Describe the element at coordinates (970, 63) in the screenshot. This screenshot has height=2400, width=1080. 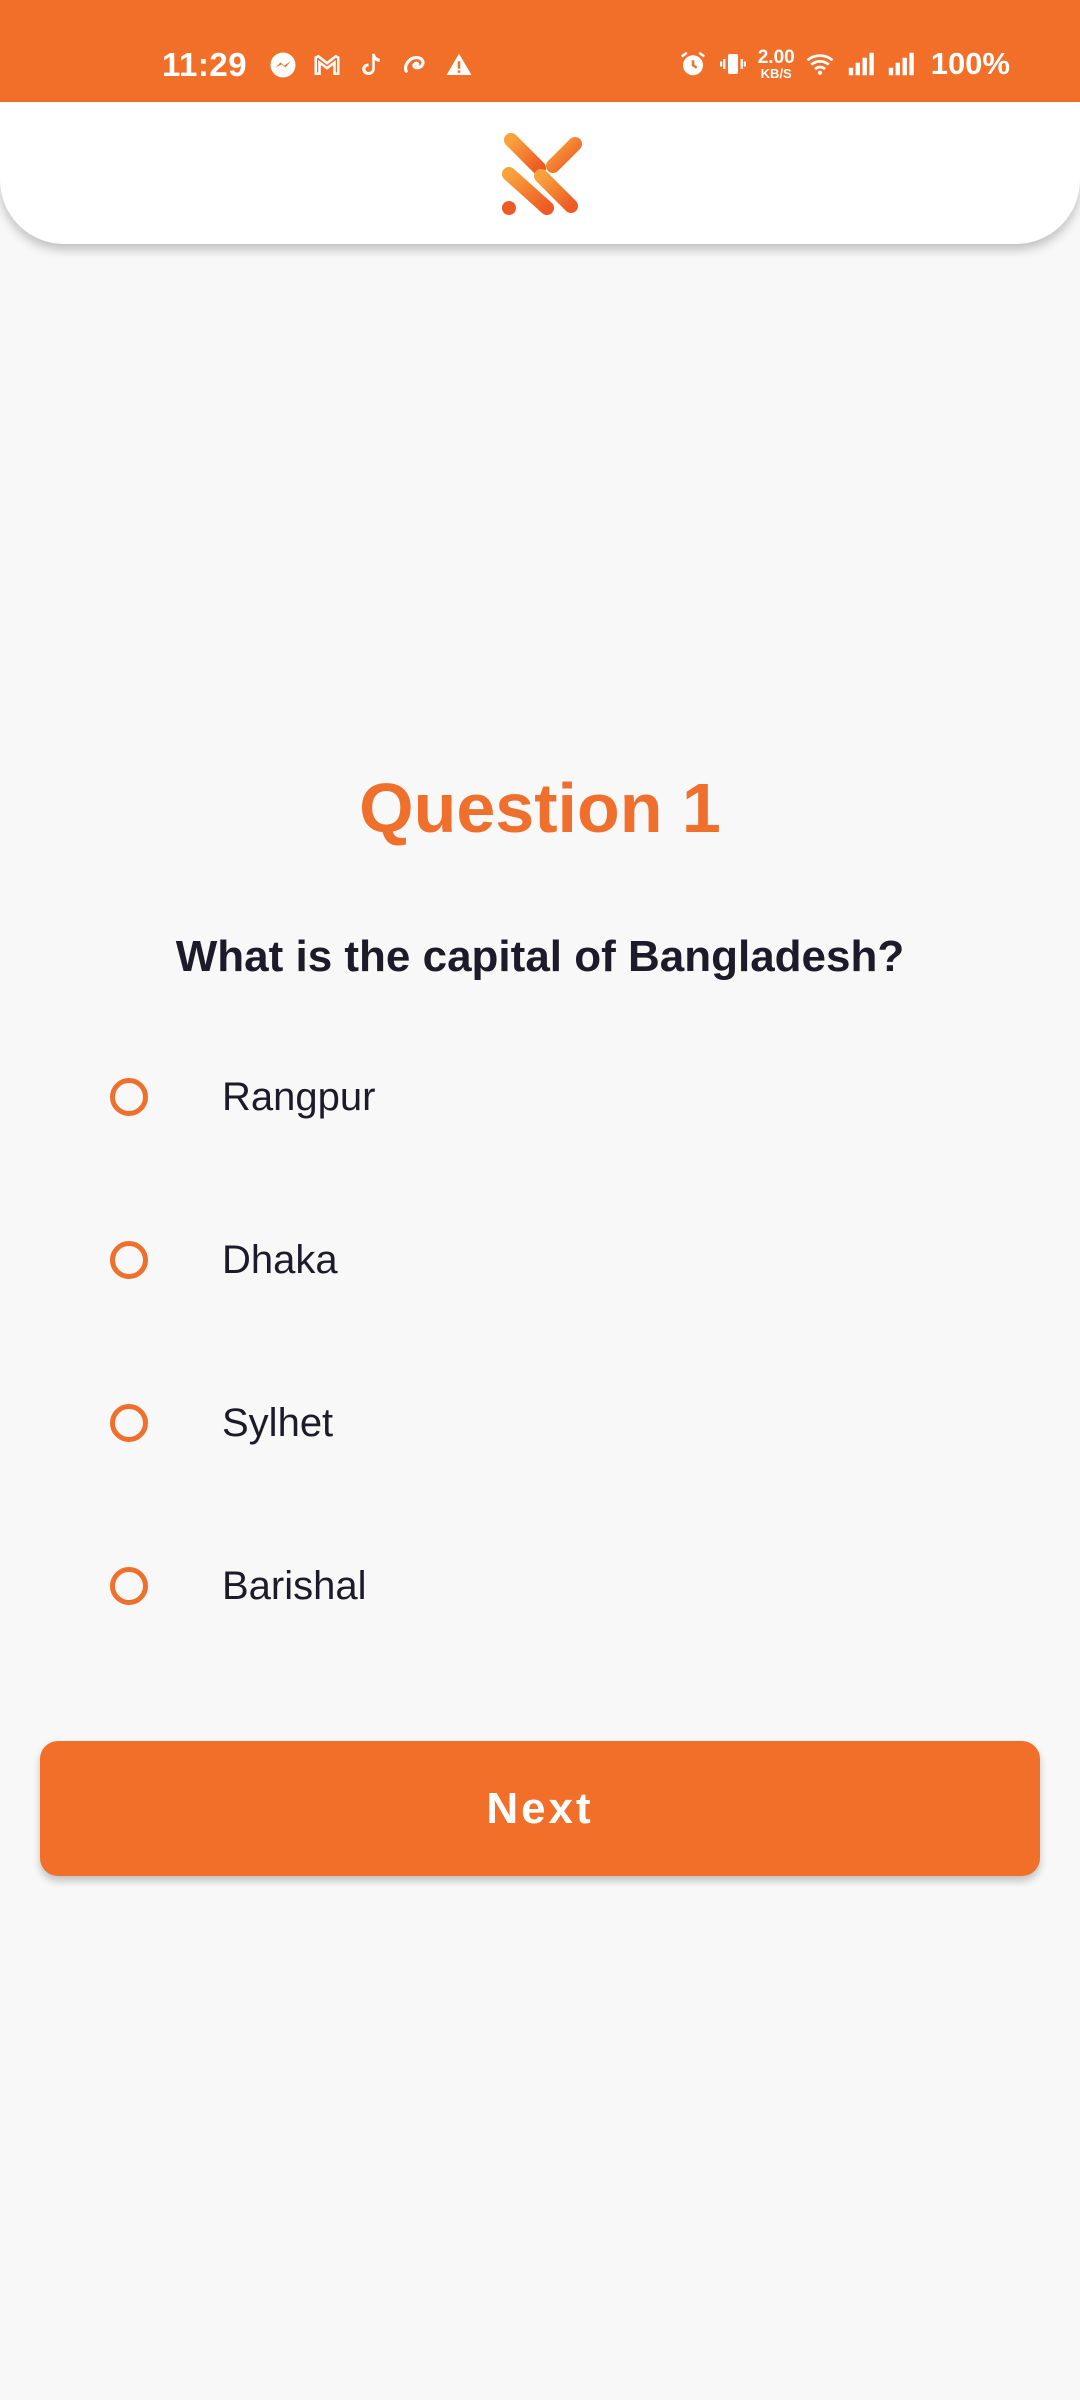
I see `battery-level: 100%` at that location.